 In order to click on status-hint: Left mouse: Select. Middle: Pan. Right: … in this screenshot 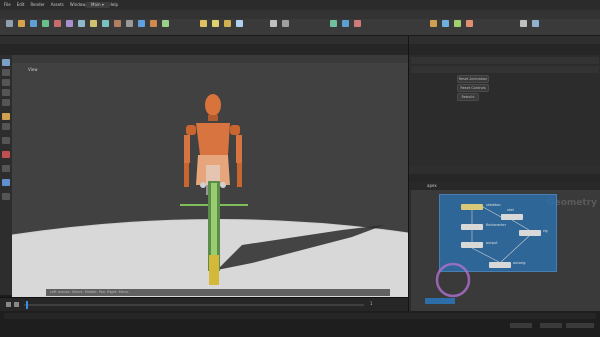, I will do `click(218, 292)`.